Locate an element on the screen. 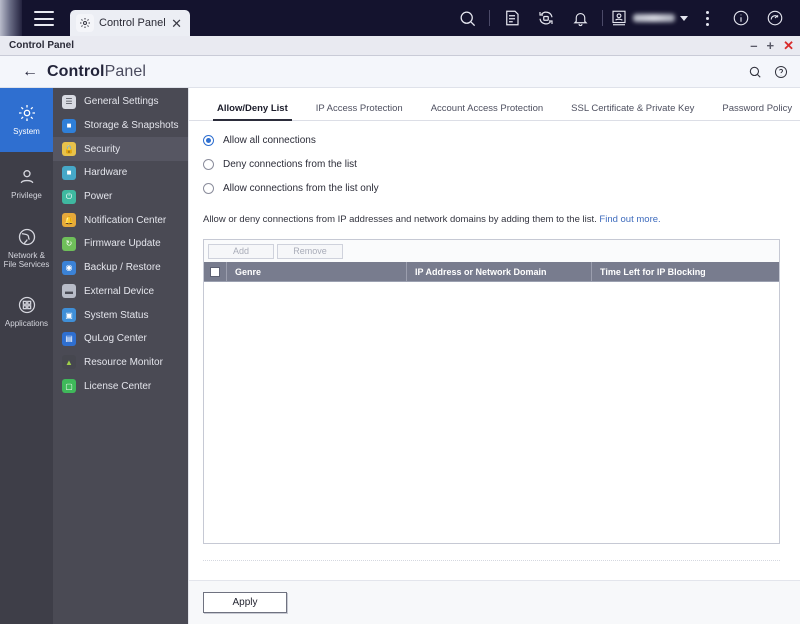  rail-label-system: System is located at coordinates (26, 132).